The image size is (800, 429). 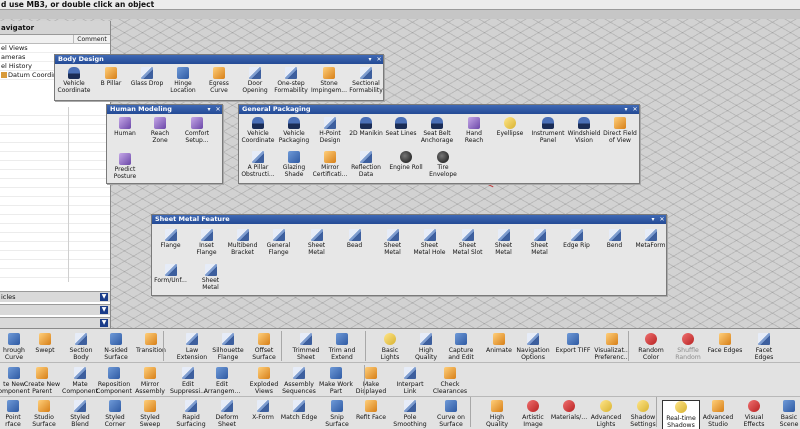 I want to click on reflection-data-button: Reflection Data, so click(x=366, y=165).